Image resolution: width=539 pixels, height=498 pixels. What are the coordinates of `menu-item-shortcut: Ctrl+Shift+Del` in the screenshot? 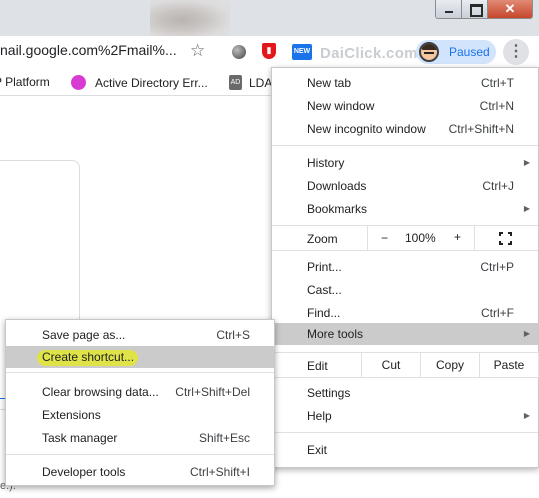 It's located at (212, 392).